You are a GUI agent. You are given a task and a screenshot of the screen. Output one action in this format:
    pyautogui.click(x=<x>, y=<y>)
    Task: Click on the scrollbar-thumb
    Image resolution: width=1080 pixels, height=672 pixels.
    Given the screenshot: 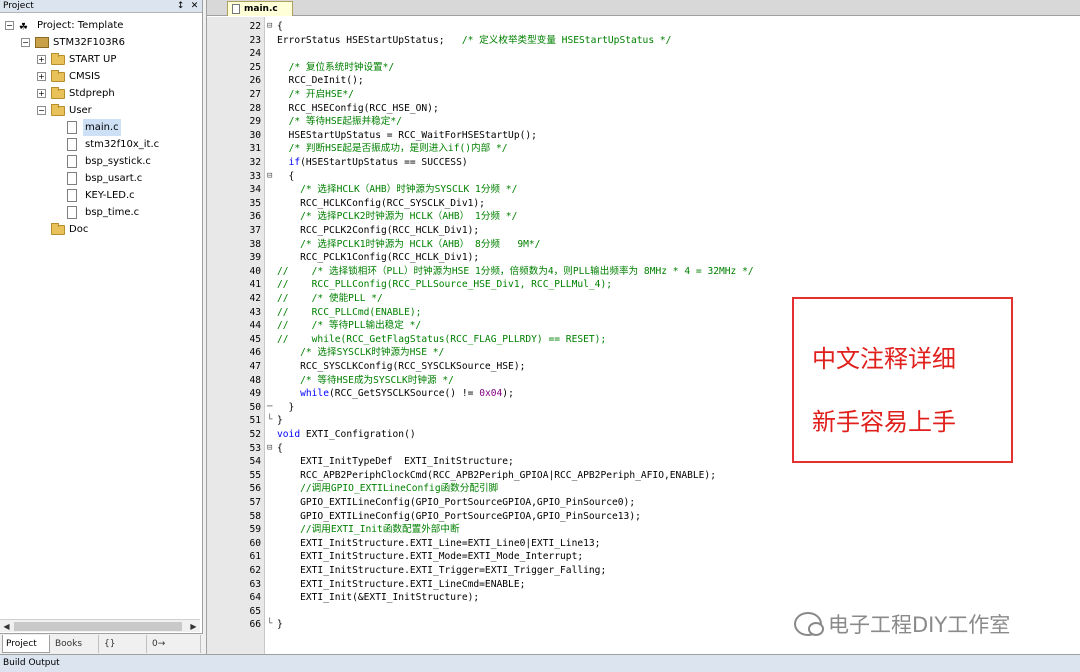 What is the action you would take?
    pyautogui.click(x=98, y=626)
    